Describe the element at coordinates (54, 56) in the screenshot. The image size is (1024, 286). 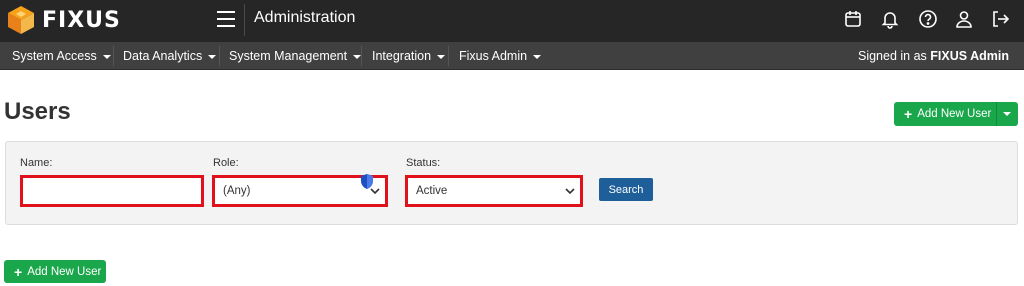
I see `nav-label: System Access` at that location.